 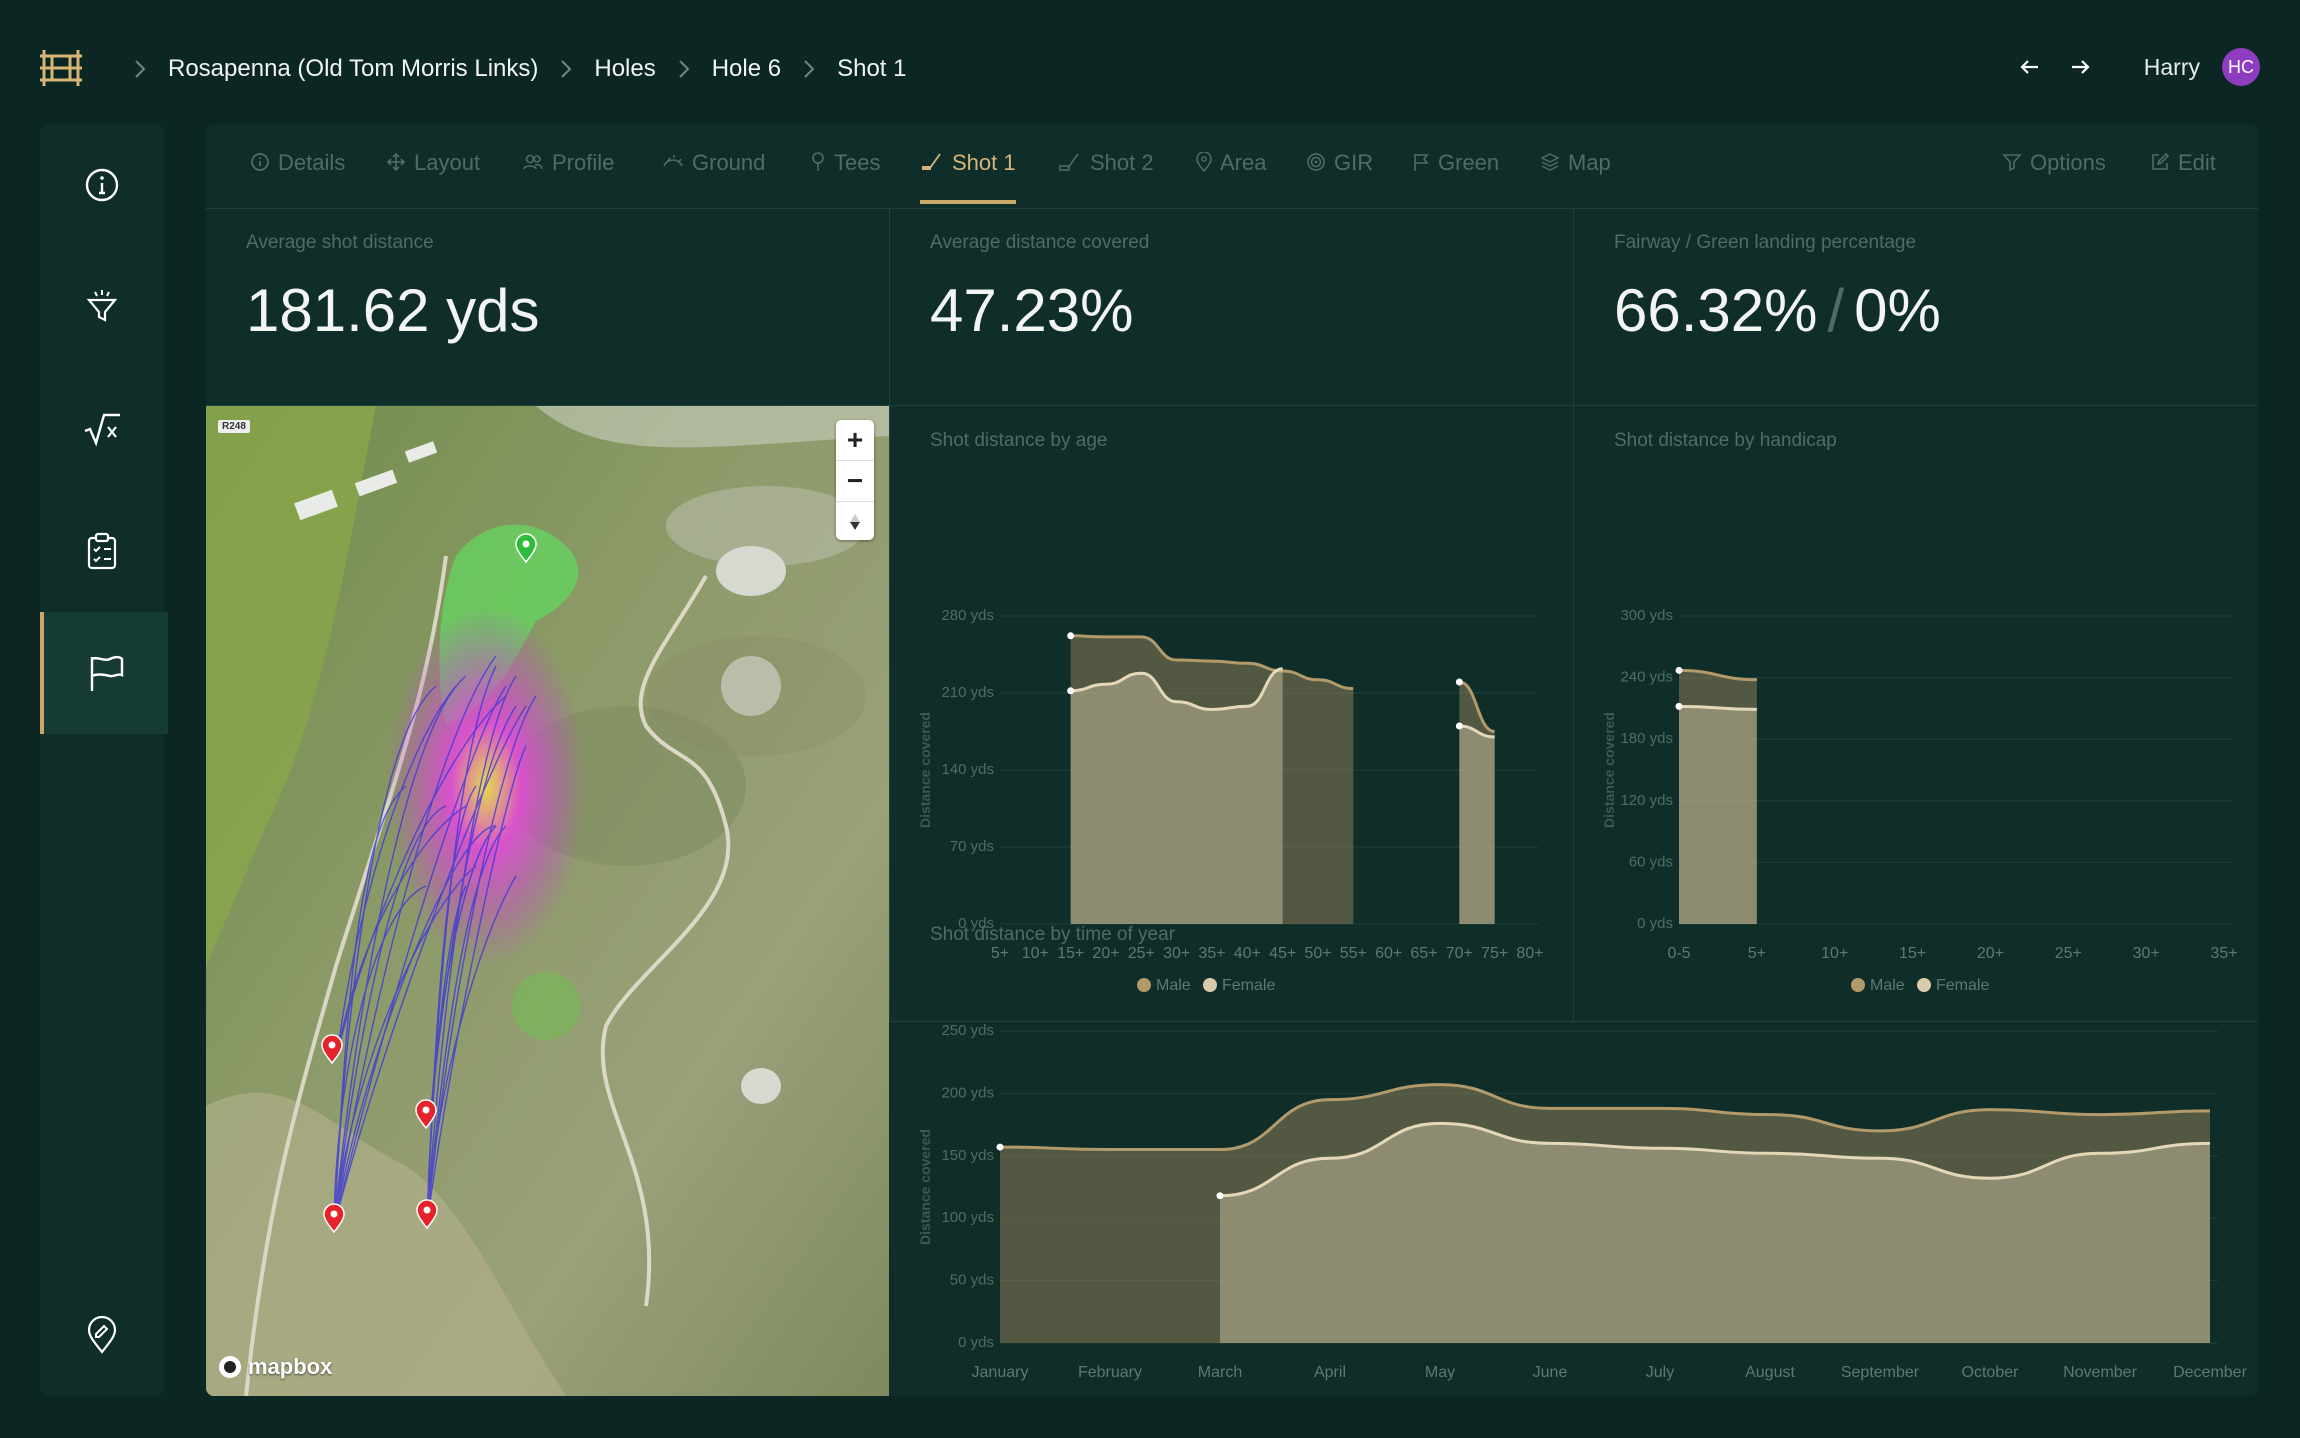 I want to click on tab-label: Layout, so click(x=447, y=162).